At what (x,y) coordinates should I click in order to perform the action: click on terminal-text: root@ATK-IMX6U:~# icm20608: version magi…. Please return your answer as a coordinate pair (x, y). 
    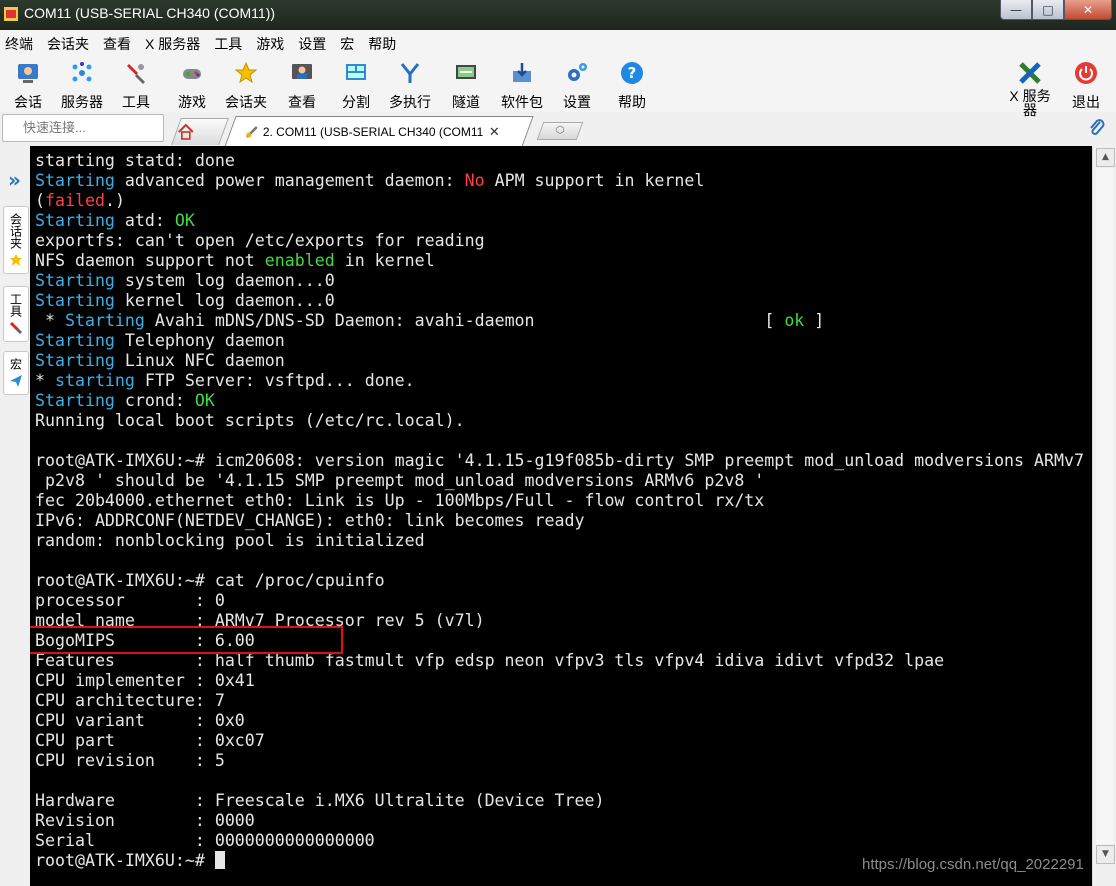
    Looking at the image, I should click on (559, 460).